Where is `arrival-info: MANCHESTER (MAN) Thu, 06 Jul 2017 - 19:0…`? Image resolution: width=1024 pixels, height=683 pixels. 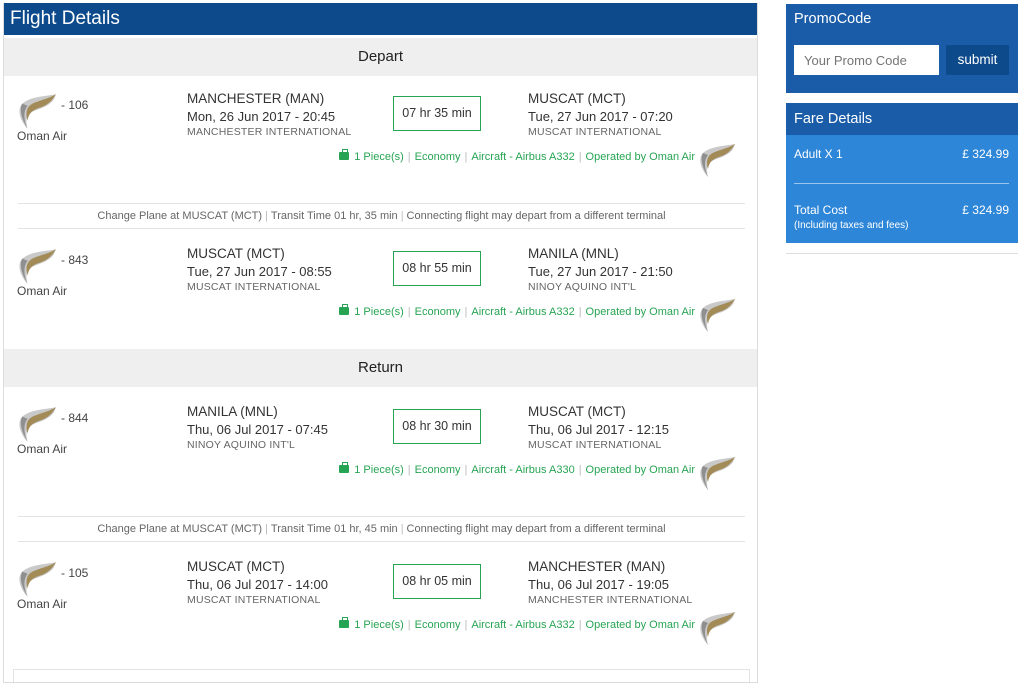 arrival-info: MANCHESTER (MAN) Thu, 06 Jul 2017 - 19:0… is located at coordinates (610, 582).